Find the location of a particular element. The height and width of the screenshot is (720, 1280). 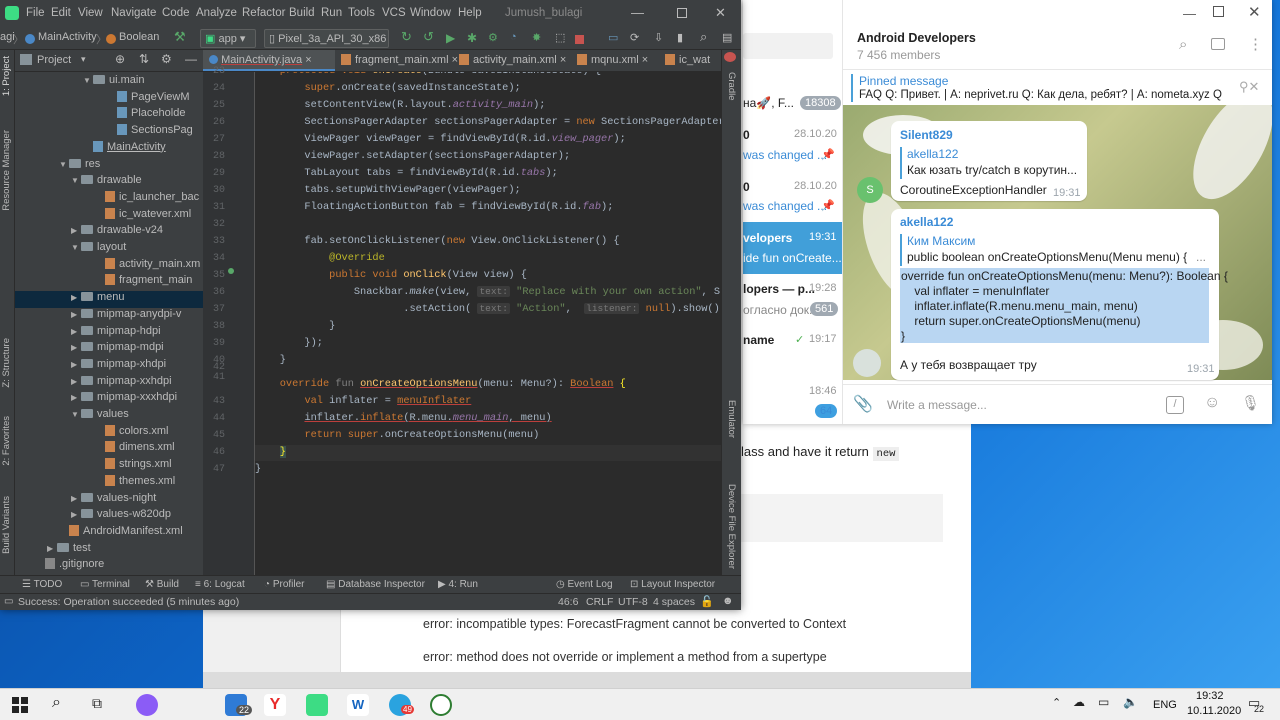

tree-item: ▶ mipmap-hdpi is located at coordinates (109, 333).